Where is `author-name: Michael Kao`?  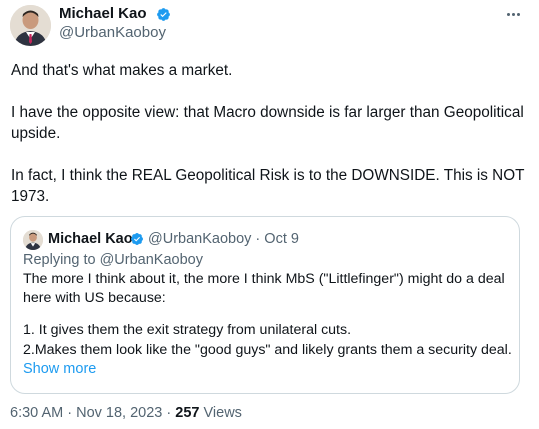
author-name: Michael Kao is located at coordinates (103, 14).